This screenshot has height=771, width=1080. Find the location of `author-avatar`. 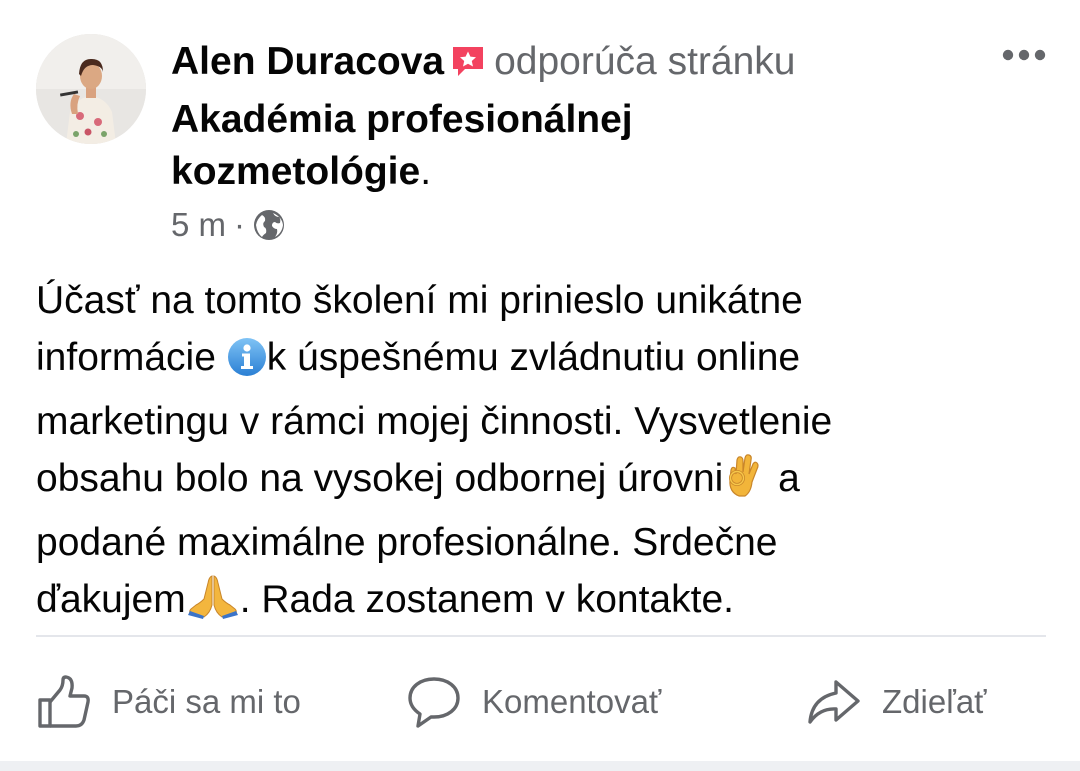

author-avatar is located at coordinates (91, 89).